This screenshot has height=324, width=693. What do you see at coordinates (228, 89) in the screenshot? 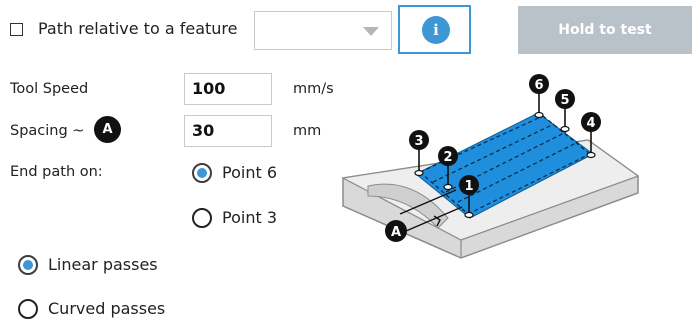
I see `tool-speed-input: 100` at bounding box center [228, 89].